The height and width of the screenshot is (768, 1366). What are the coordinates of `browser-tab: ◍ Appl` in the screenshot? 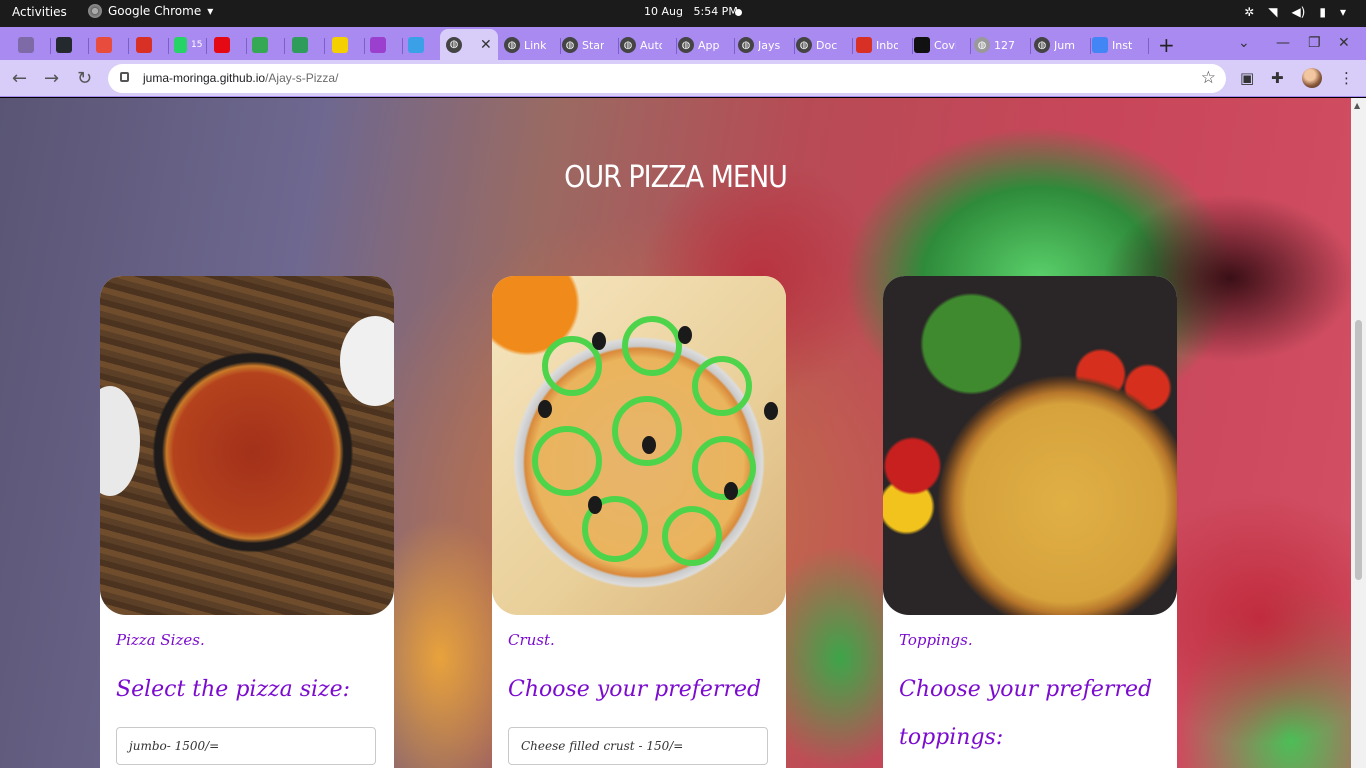 It's located at (706, 45).